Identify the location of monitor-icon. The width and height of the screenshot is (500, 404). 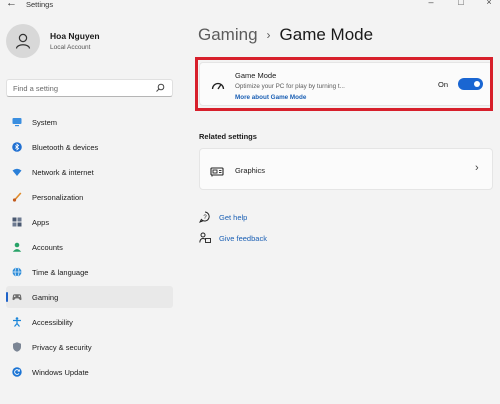
(17, 122).